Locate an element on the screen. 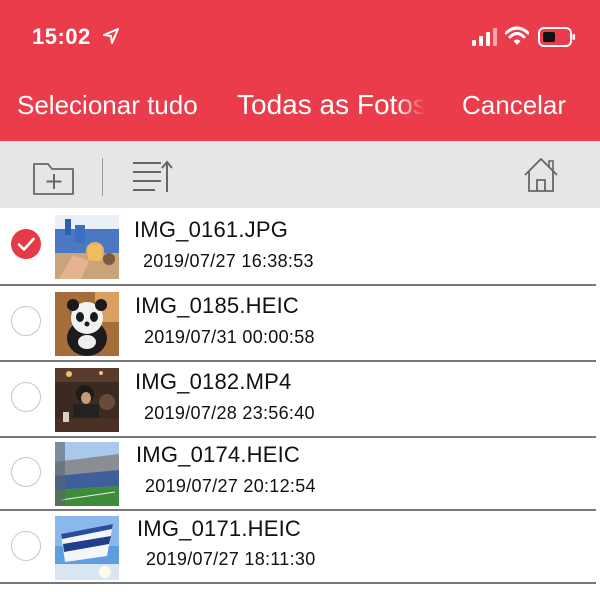 The width and height of the screenshot is (600, 592). file-name: IMG_0161.JPG is located at coordinates (211, 229).